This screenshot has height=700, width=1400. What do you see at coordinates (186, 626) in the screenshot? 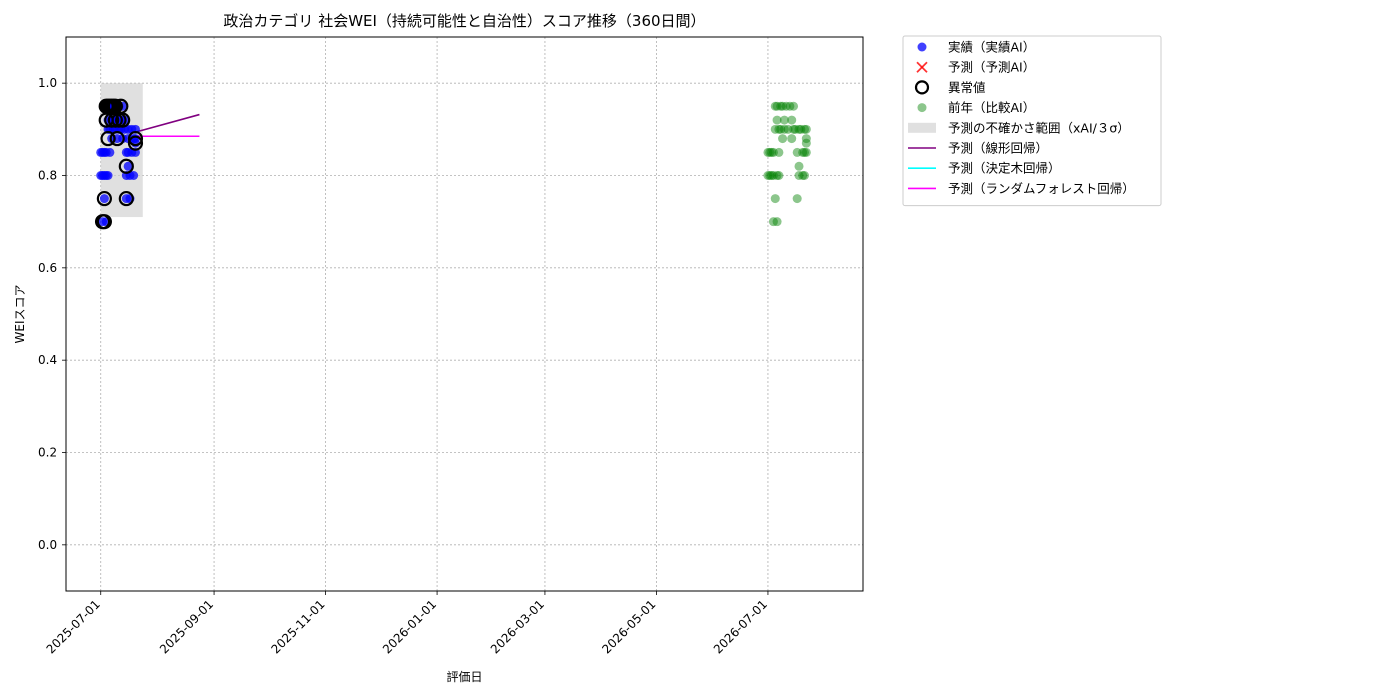
I see `x-tick-label: 2025-09-01` at bounding box center [186, 626].